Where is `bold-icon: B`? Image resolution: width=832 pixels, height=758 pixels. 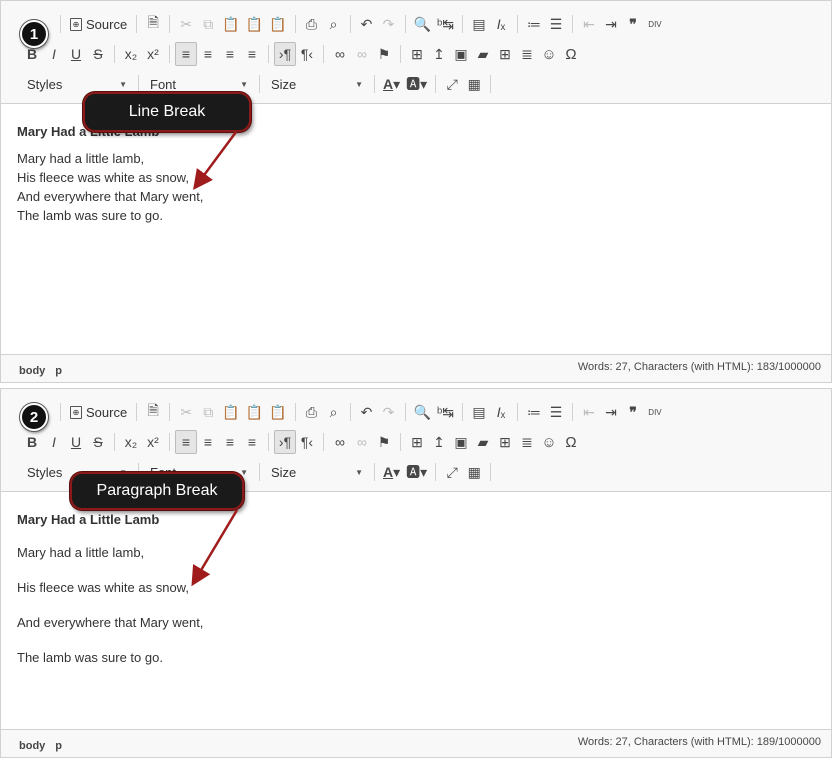 bold-icon: B is located at coordinates (32, 442).